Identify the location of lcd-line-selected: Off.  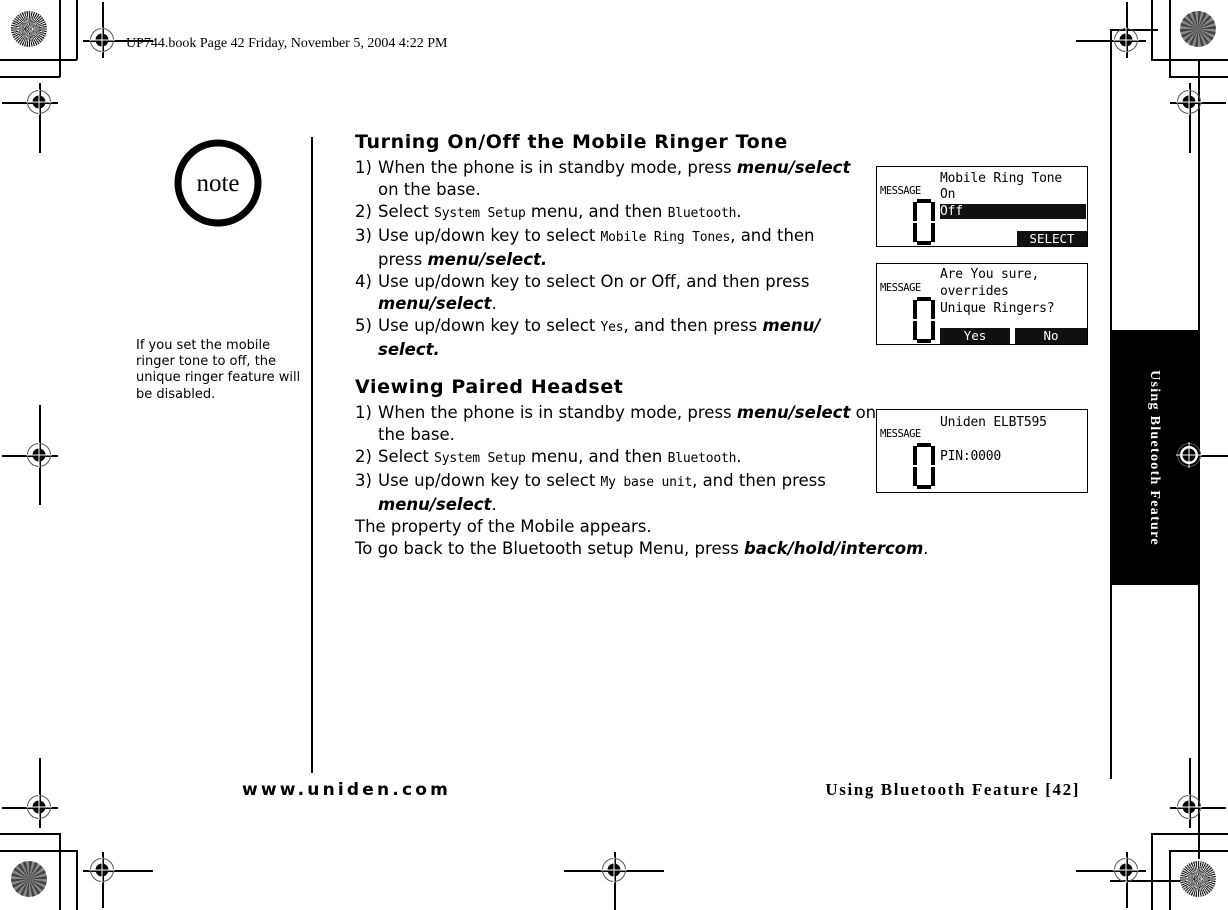
(1013, 211).